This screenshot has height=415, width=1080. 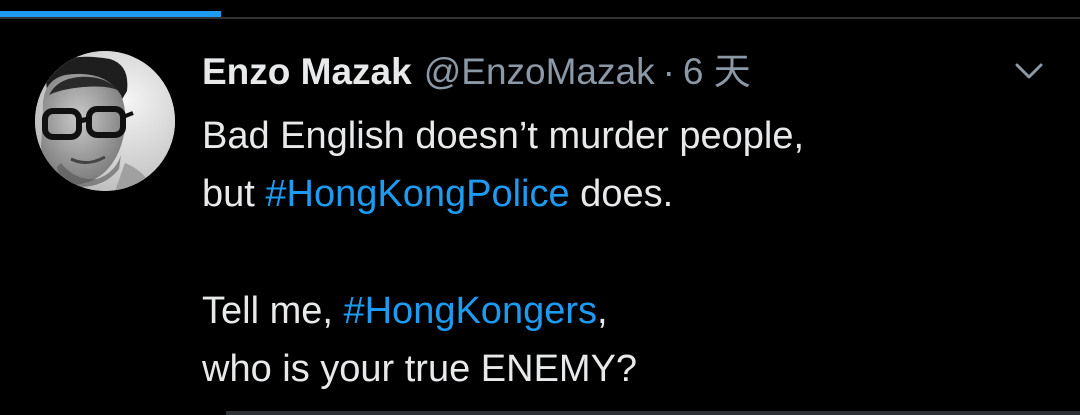 What do you see at coordinates (717, 72) in the screenshot?
I see `post-timestamp: 6 天` at bounding box center [717, 72].